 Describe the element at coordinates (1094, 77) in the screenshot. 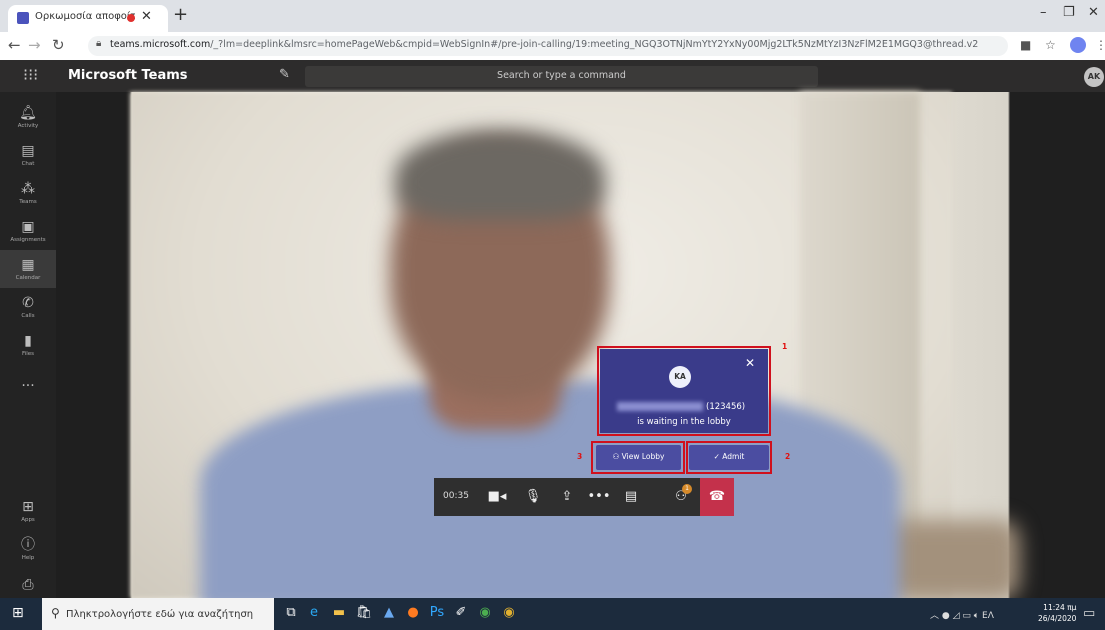

I see `user-avatar: AK` at that location.